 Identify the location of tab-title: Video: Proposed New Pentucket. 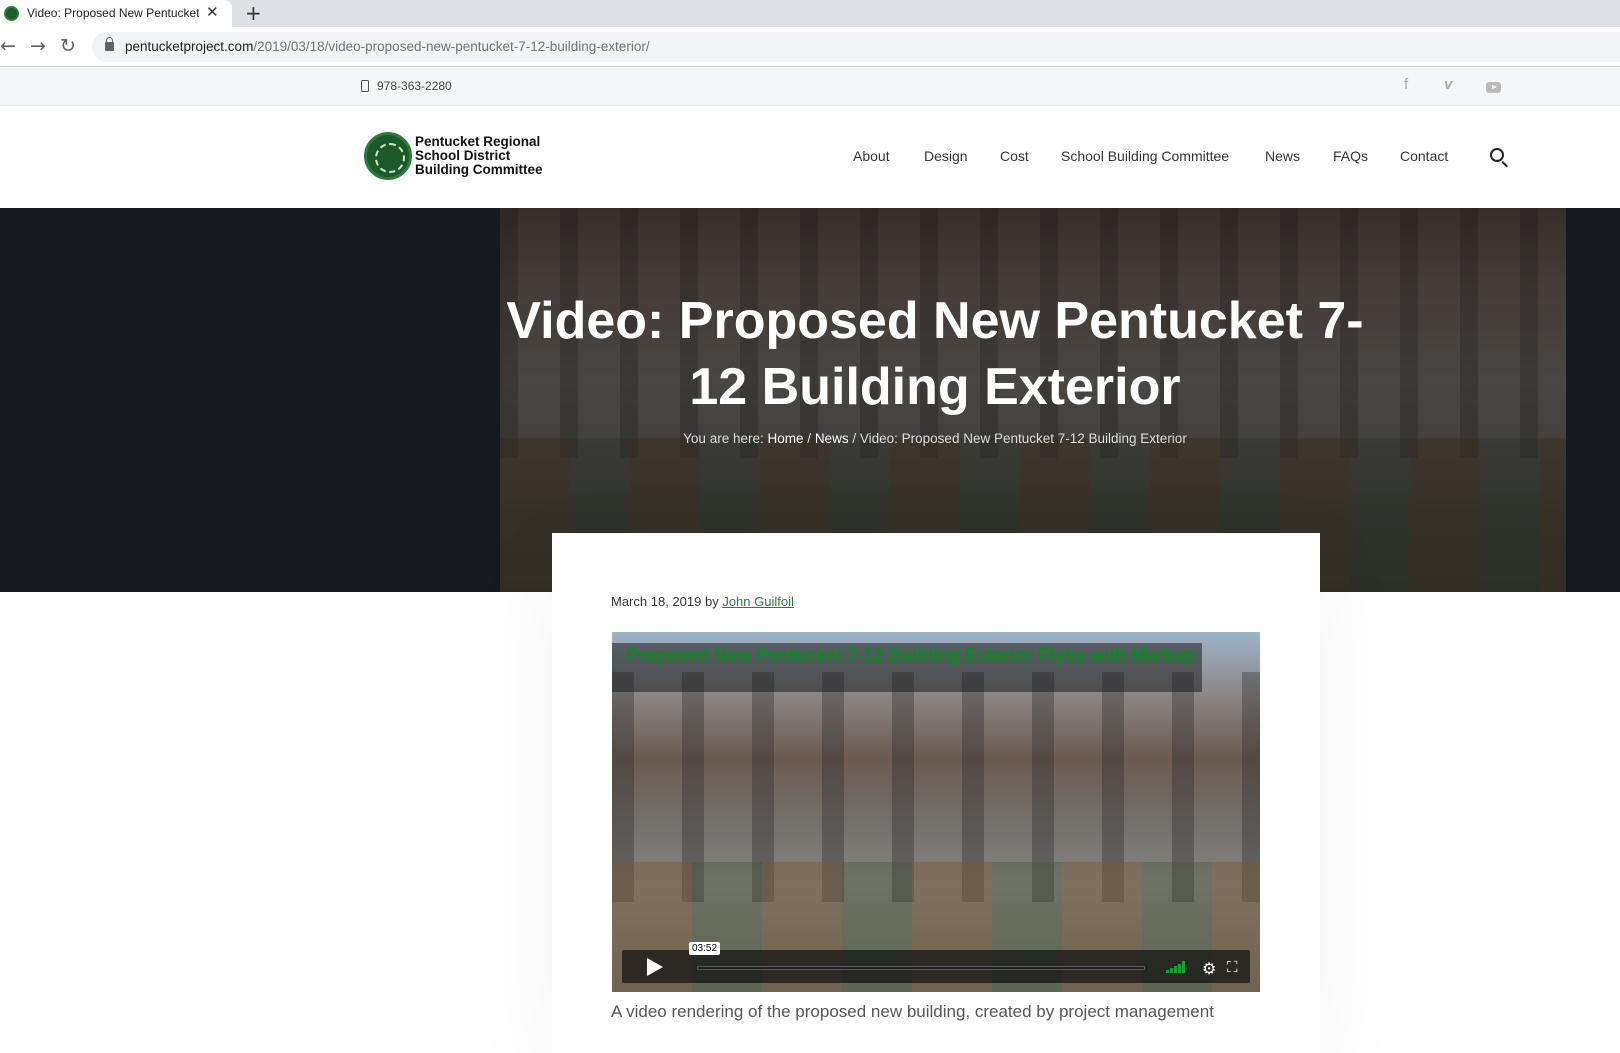
(113, 13).